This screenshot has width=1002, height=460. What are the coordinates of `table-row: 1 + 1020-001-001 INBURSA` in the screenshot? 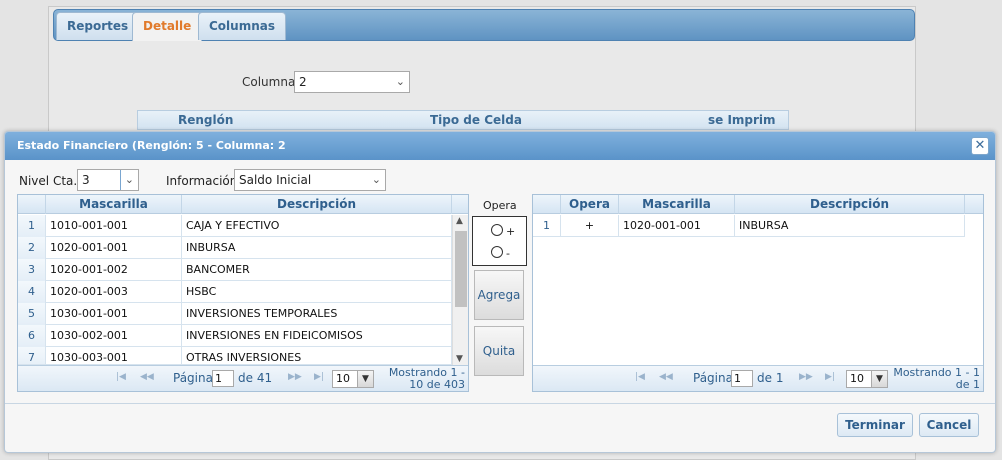 It's located at (749, 226).